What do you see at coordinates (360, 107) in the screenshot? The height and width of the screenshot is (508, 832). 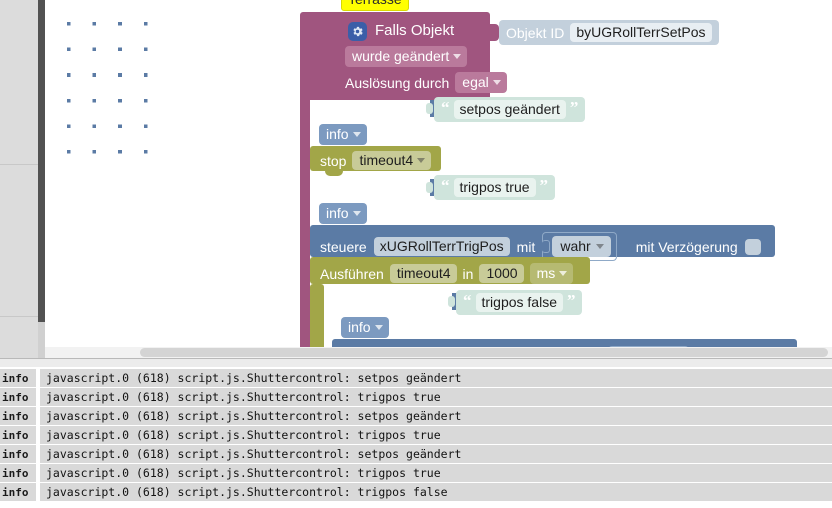 I see `debug-output-label-1: debug output` at bounding box center [360, 107].